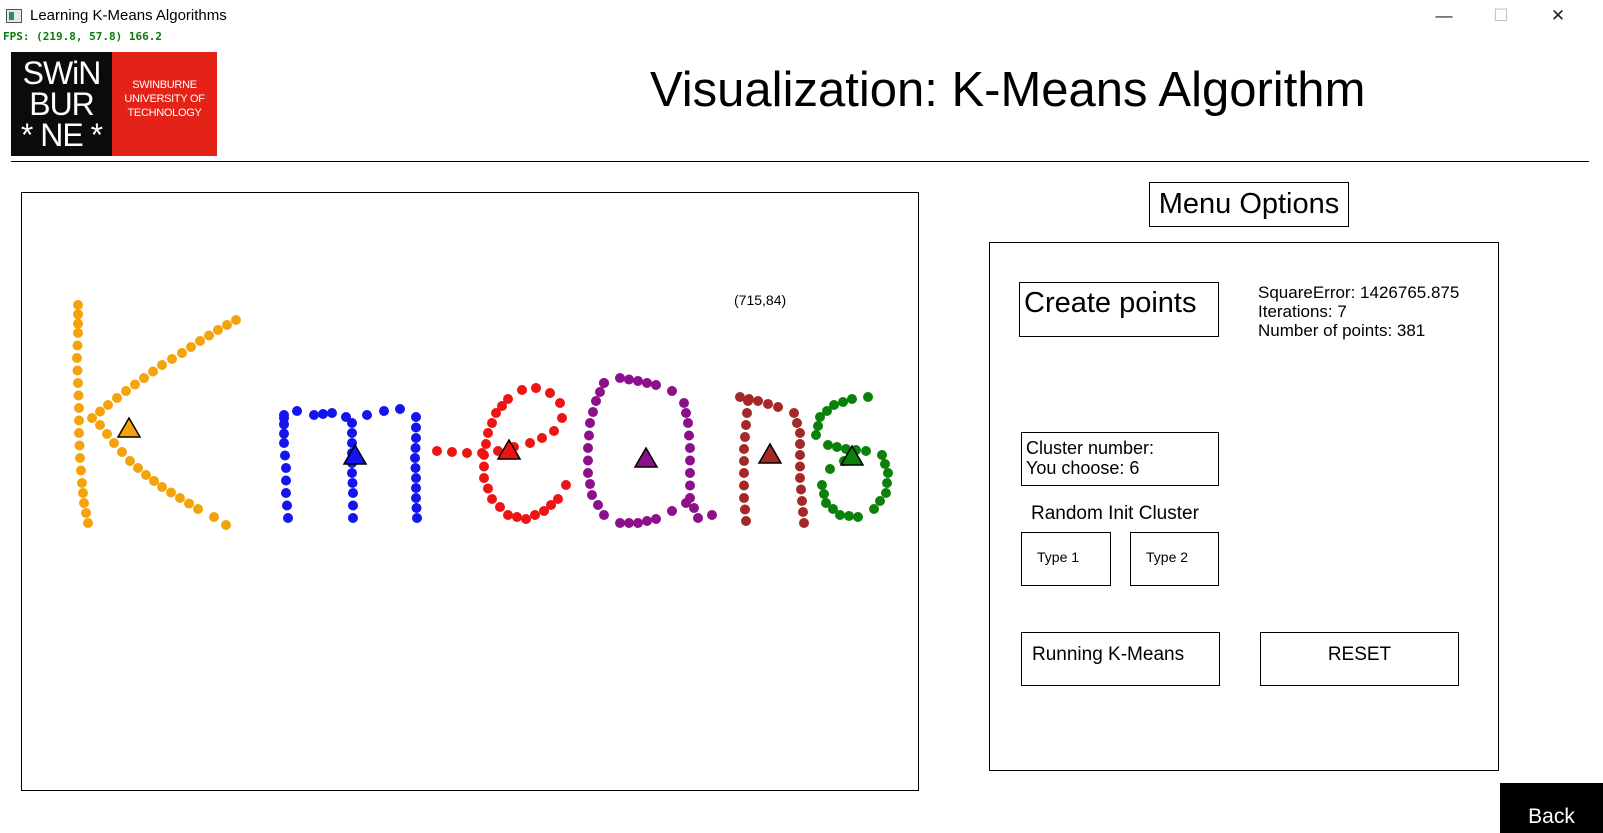  I want to click on logo-wordmark: SWiN BUR * NE *, so click(61, 104).